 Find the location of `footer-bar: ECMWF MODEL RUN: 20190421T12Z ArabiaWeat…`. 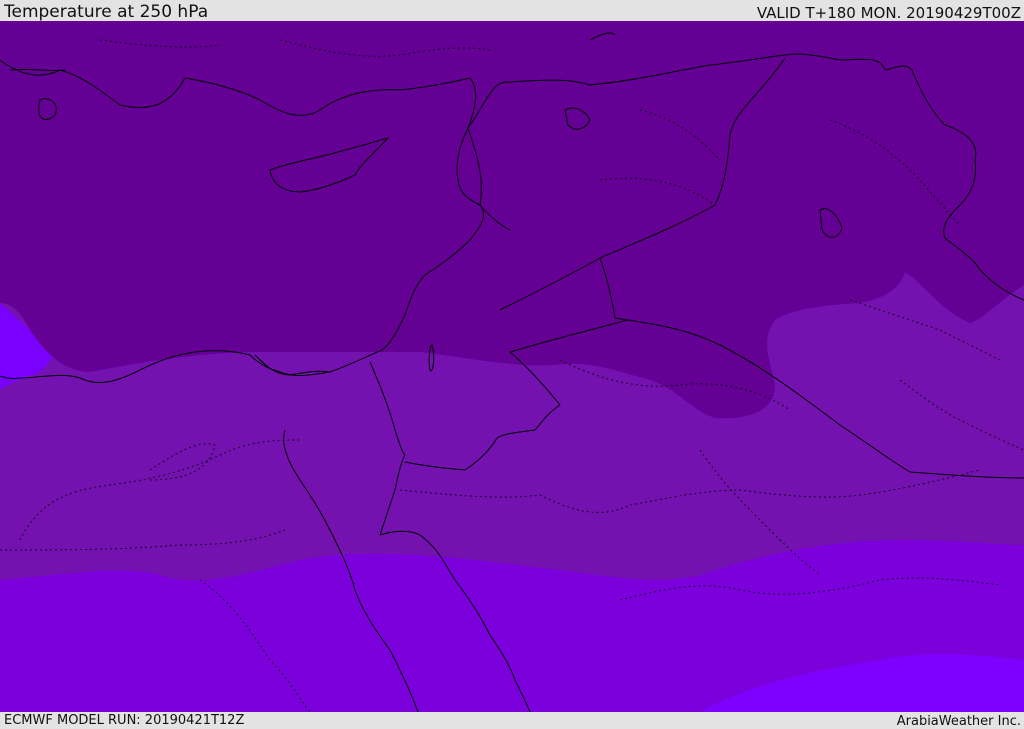

footer-bar: ECMWF MODEL RUN: 20190421T12Z ArabiaWeat… is located at coordinates (512, 720).